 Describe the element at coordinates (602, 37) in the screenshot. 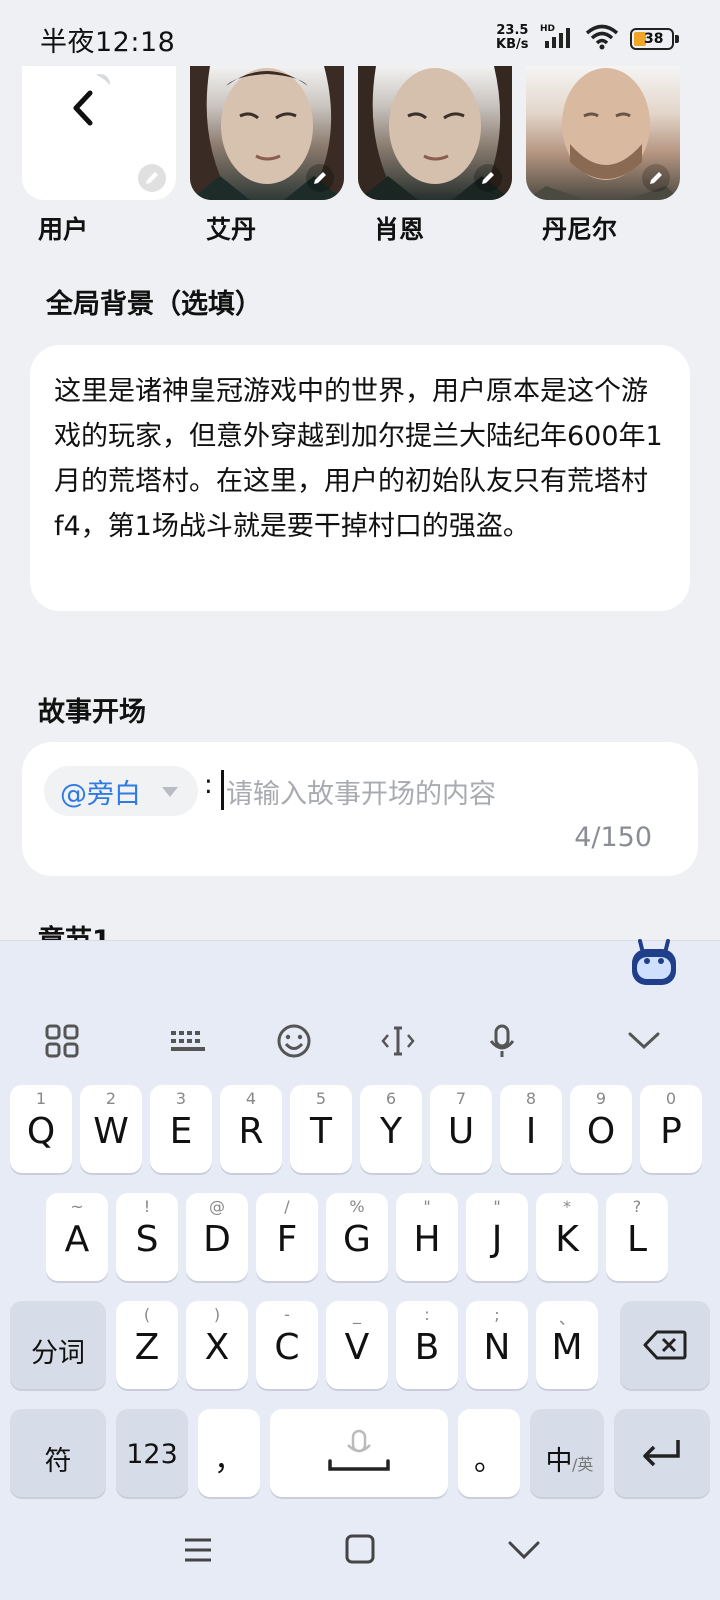

I see `wifi-icon` at that location.